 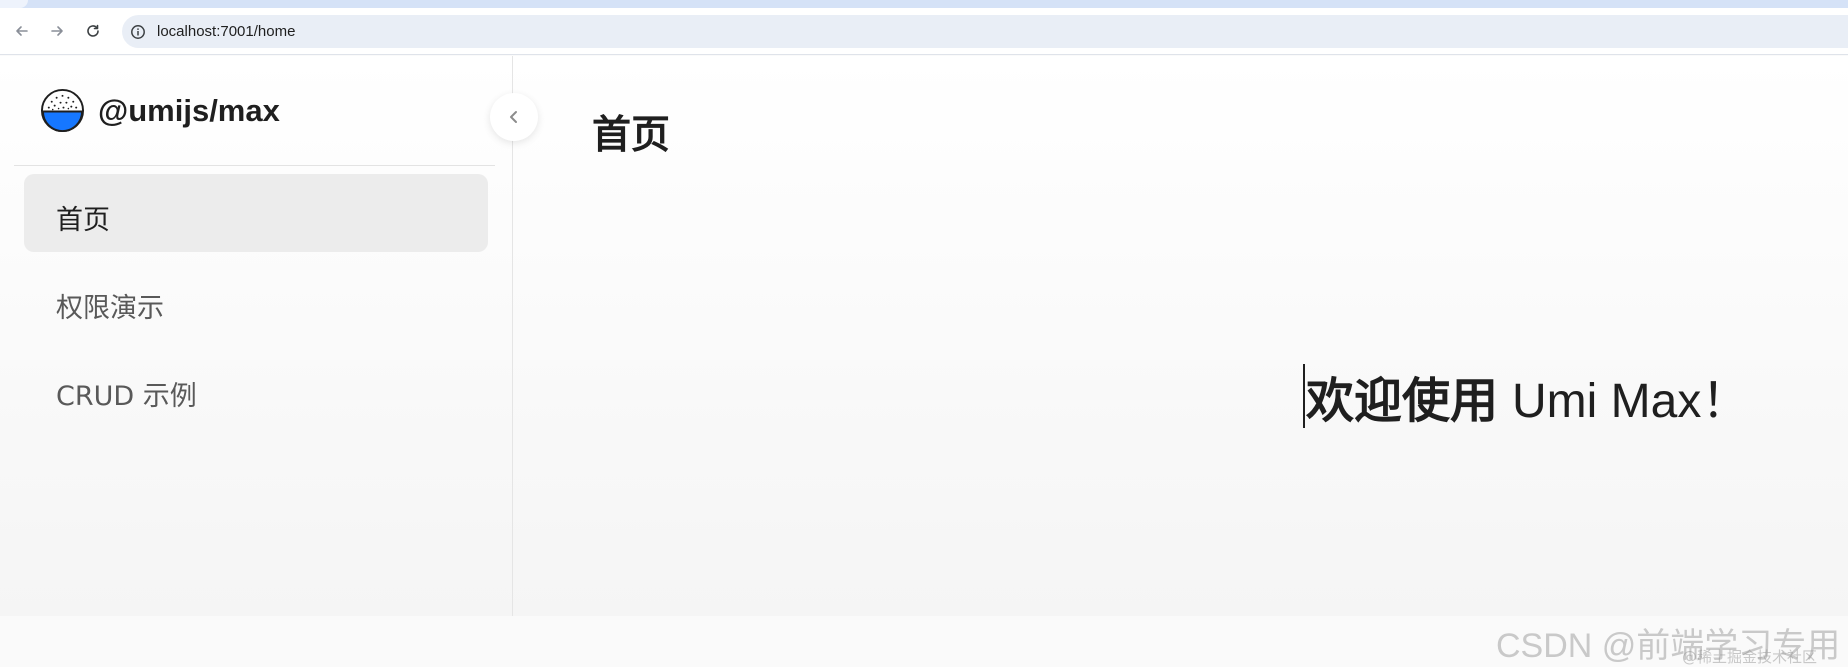 What do you see at coordinates (189, 110) in the screenshot?
I see `app-title: @umijs/max` at bounding box center [189, 110].